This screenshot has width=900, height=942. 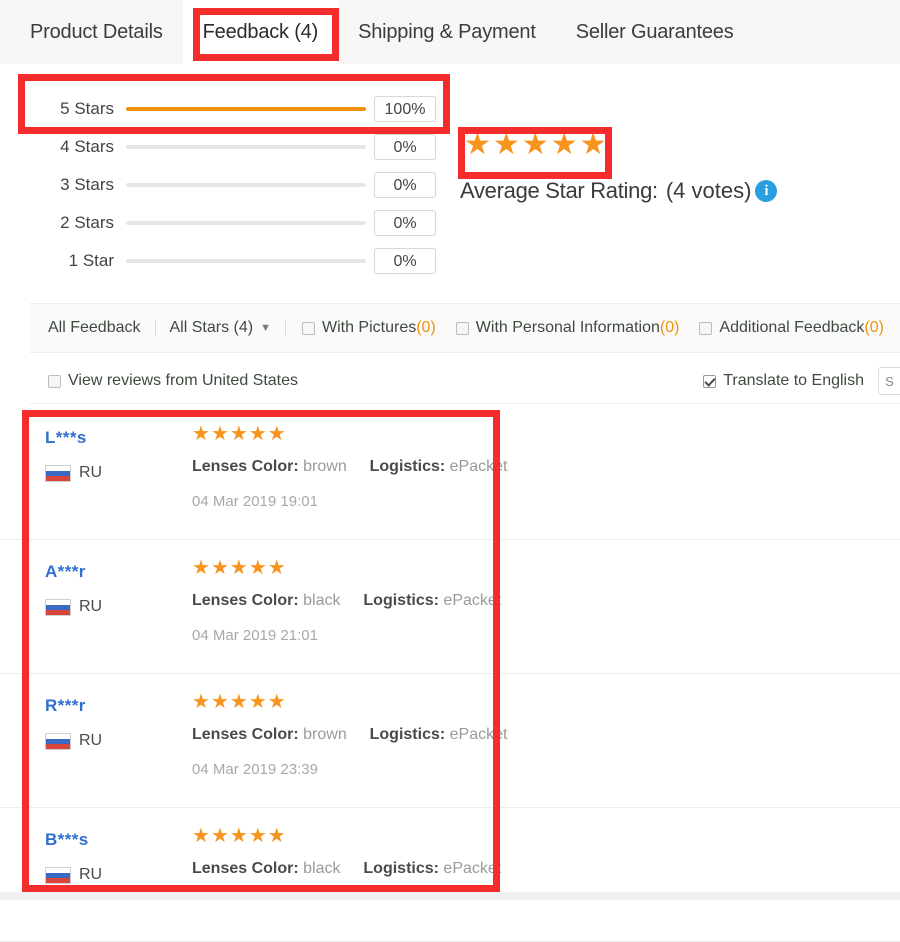 I want to click on tab-product-details: Product Details, so click(x=96, y=32).